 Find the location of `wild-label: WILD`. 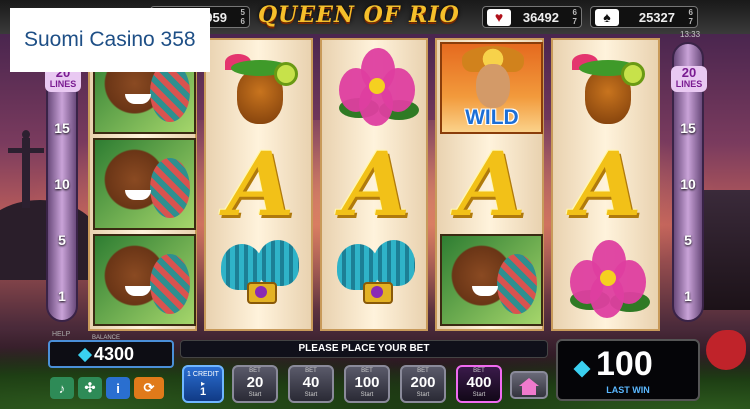

wild-label: WILD is located at coordinates (492, 117).